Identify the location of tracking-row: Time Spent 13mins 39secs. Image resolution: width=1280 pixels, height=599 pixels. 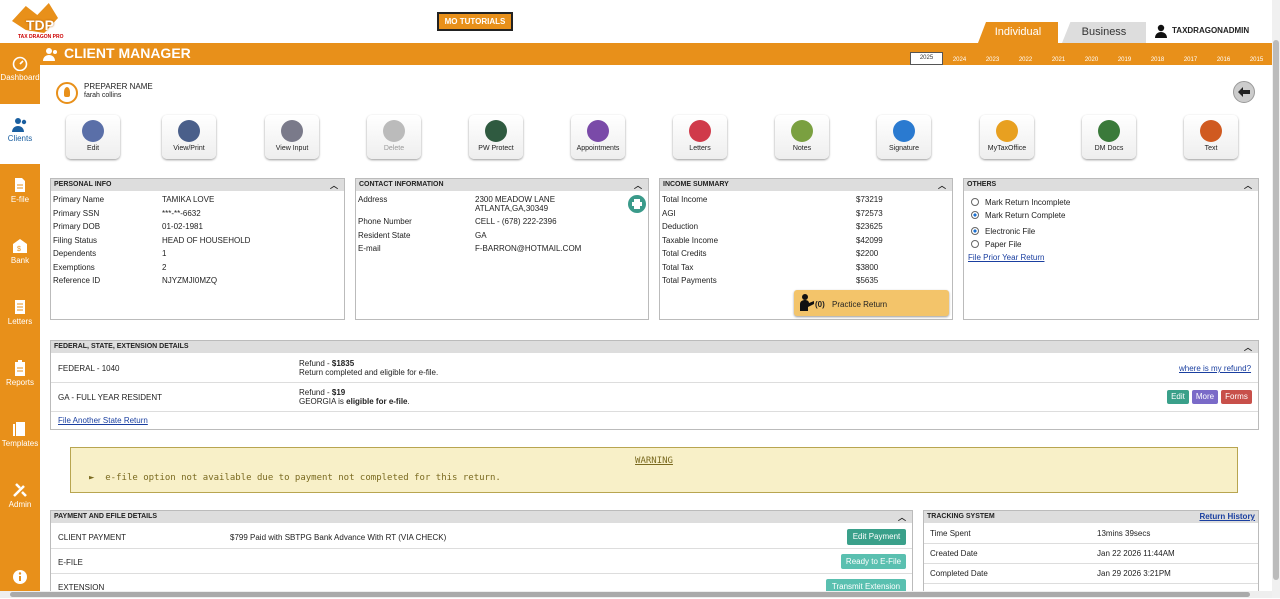
(1091, 534).